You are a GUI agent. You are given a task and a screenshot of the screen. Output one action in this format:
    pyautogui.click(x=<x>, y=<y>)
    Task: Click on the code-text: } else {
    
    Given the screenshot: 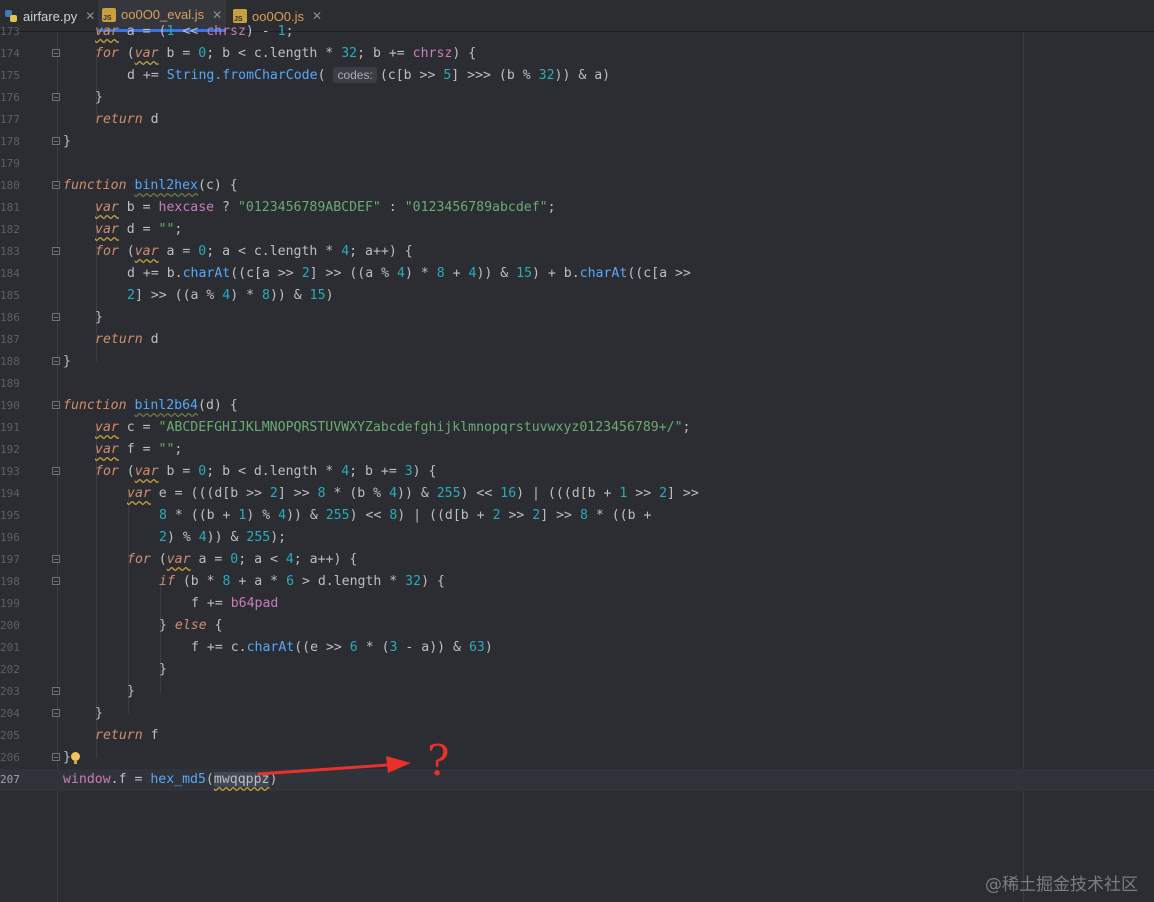 What is the action you would take?
    pyautogui.click(x=191, y=625)
    